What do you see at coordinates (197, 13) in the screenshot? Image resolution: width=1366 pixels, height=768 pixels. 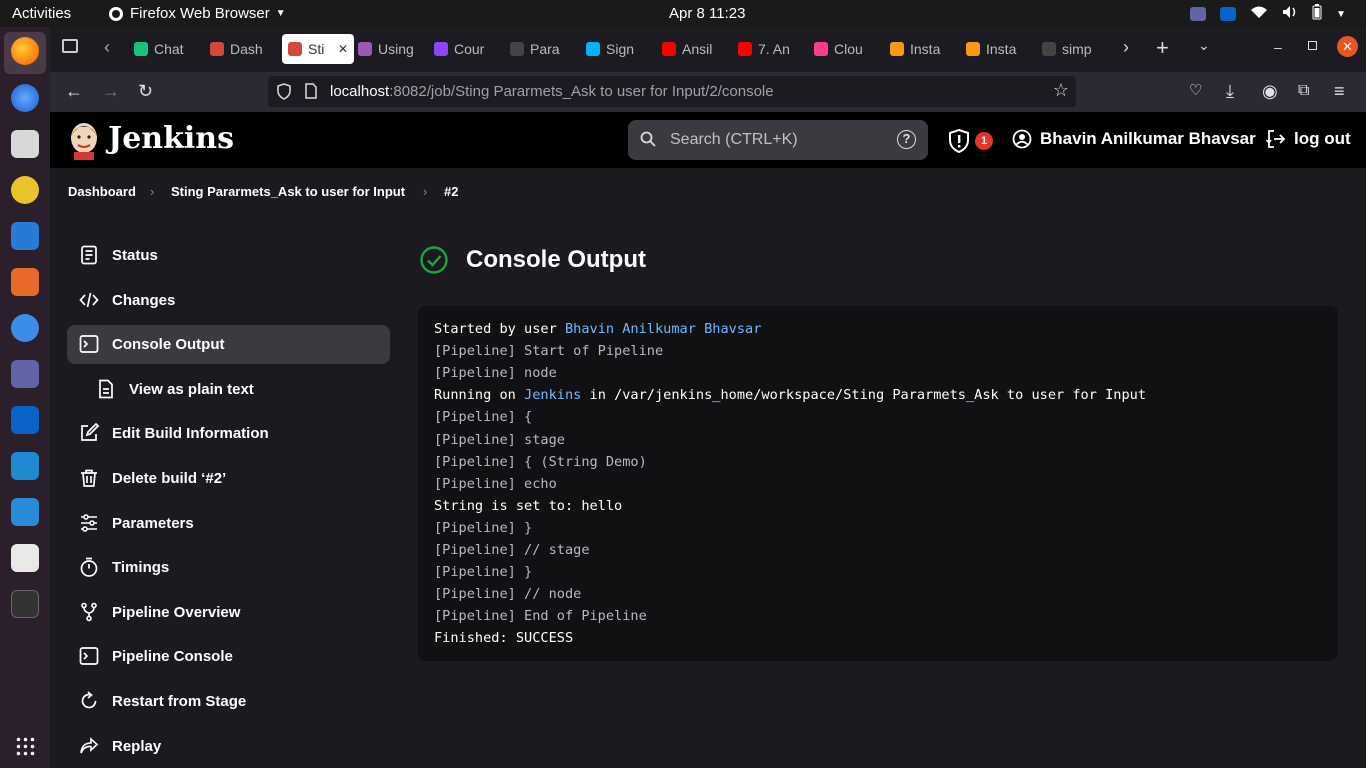 I see `app-menu: Firefox Web Browser ▼` at bounding box center [197, 13].